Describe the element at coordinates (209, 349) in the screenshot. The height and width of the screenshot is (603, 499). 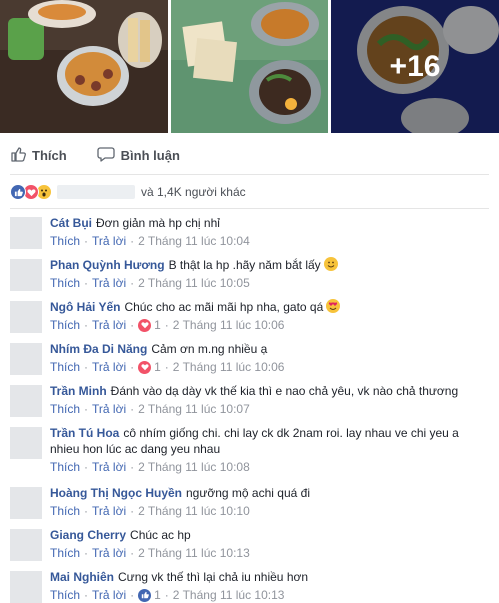
I see `comment-text: Cảm ơn m.ng nhiều ạ` at that location.